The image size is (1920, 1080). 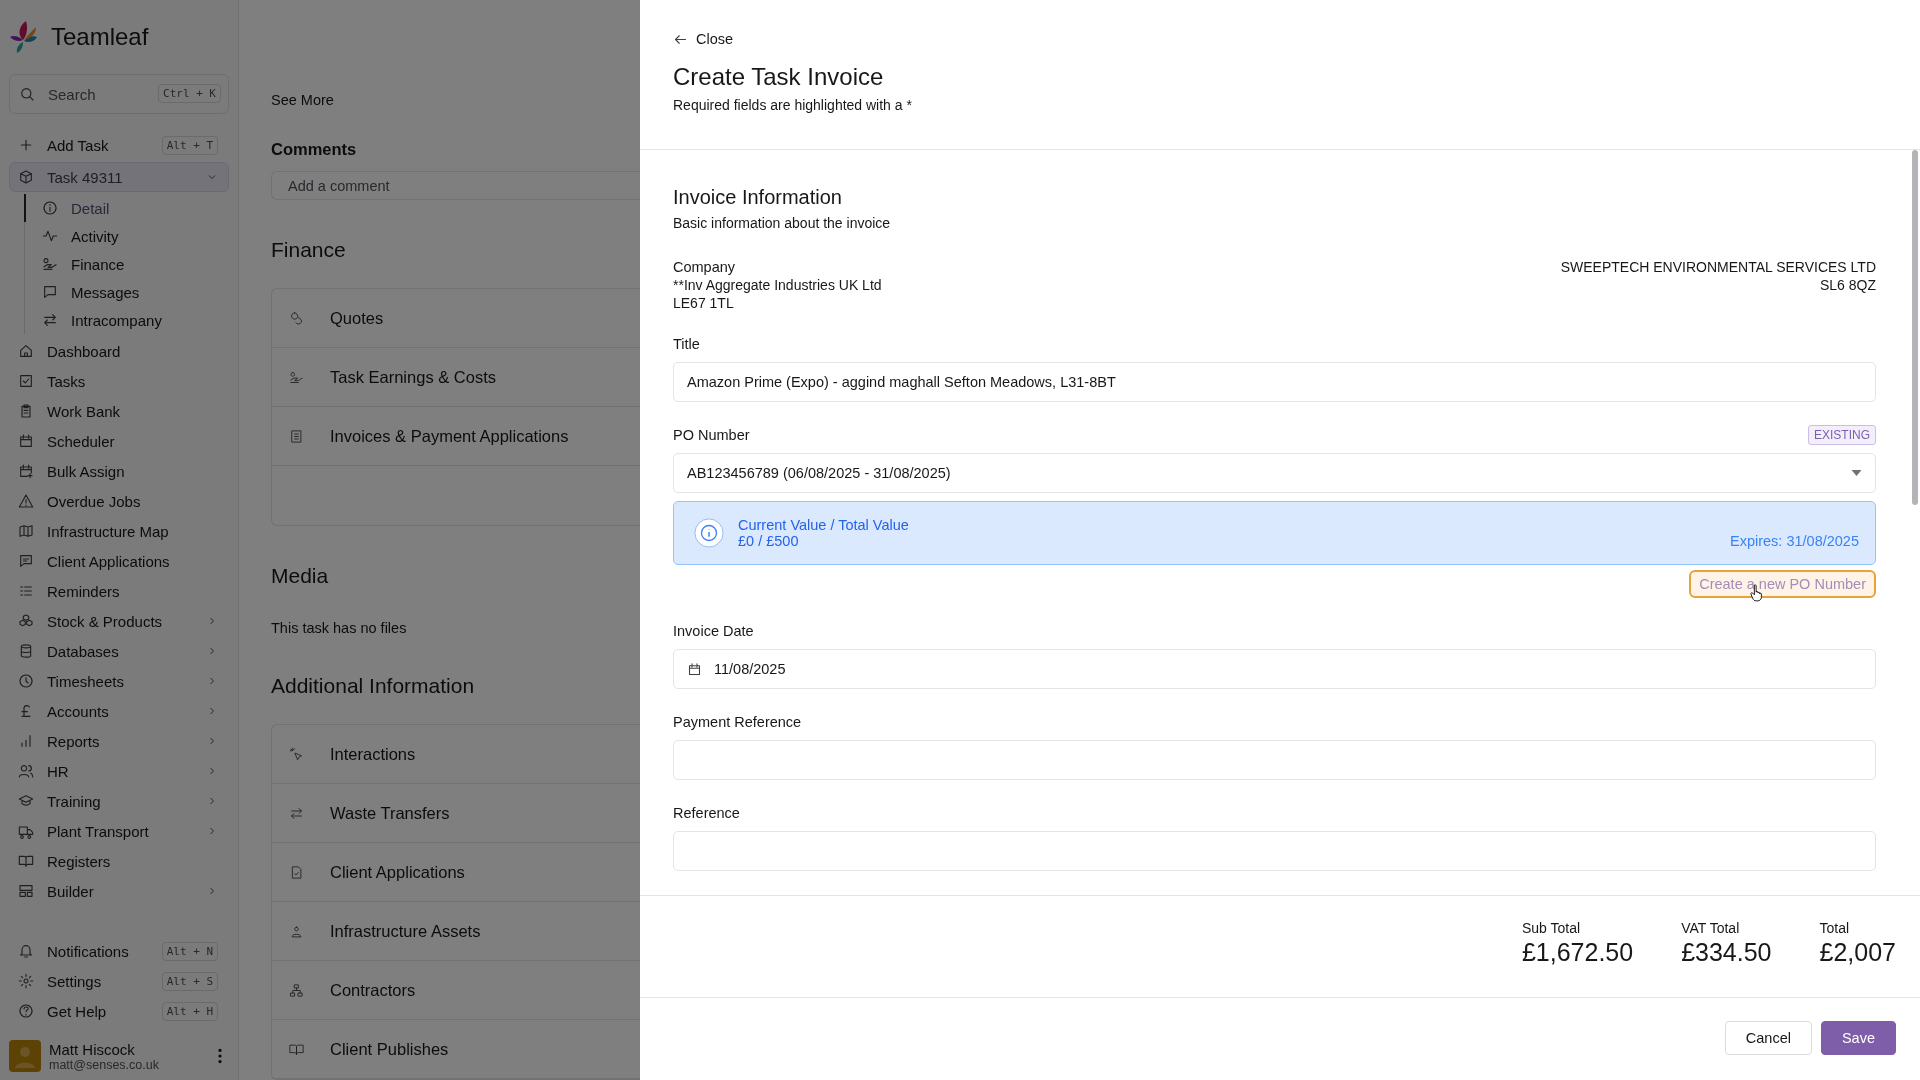 What do you see at coordinates (119, 681) in the screenshot?
I see `sidebar-item: Timesheets` at bounding box center [119, 681].